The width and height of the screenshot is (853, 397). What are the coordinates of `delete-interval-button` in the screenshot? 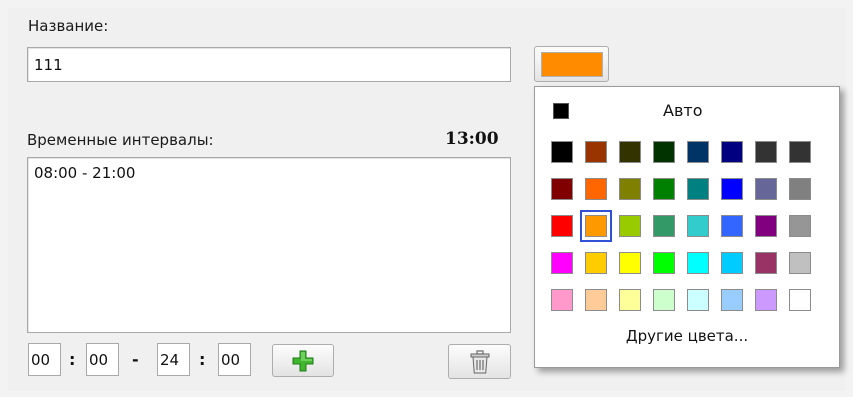 It's located at (479, 361).